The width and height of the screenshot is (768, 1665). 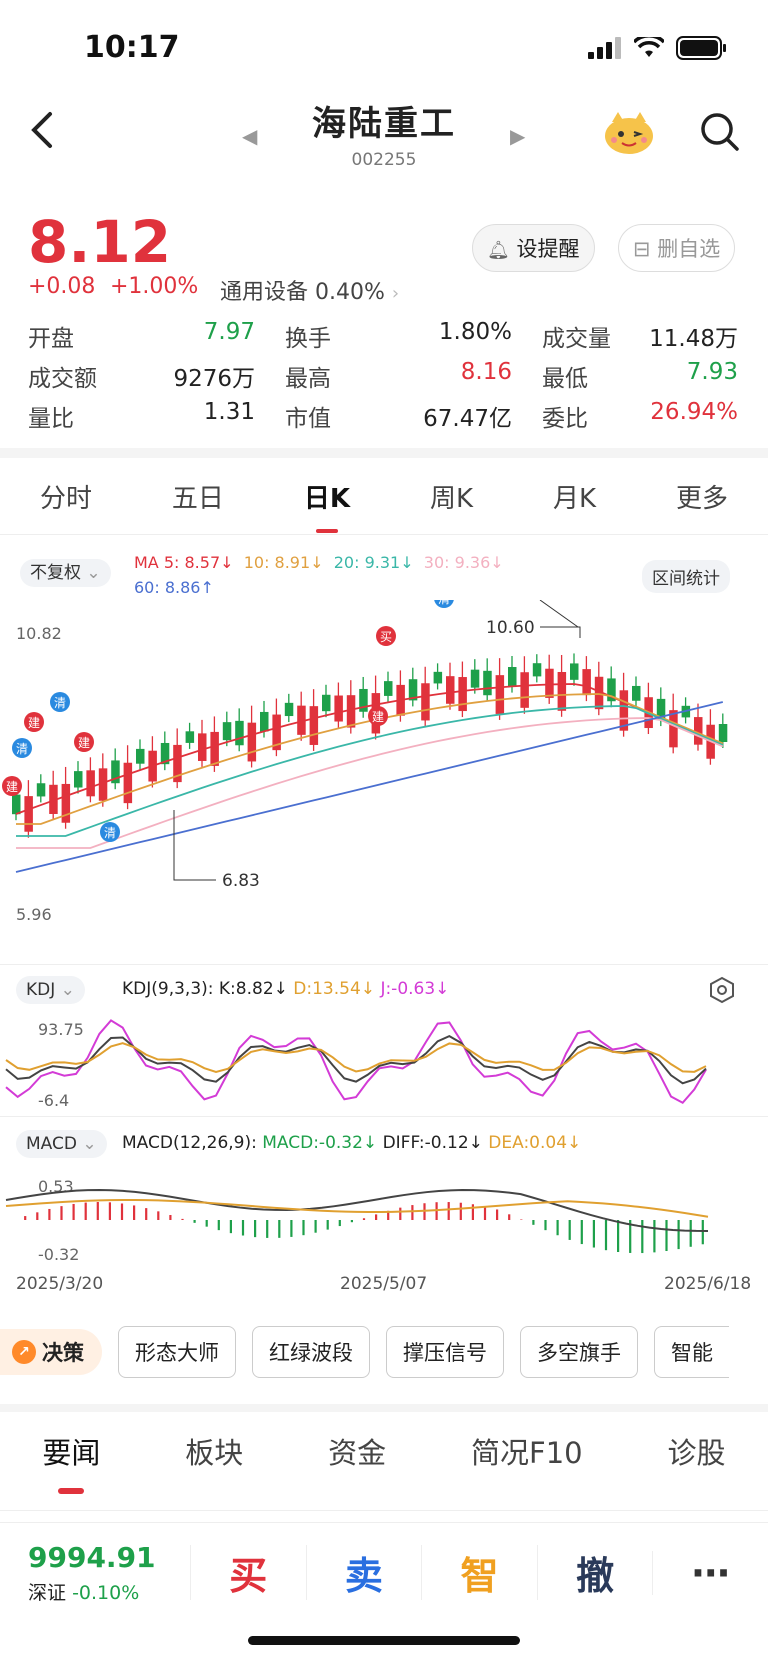 What do you see at coordinates (93, 573) in the screenshot?
I see `chevron-down-icon: ⌄` at bounding box center [93, 573].